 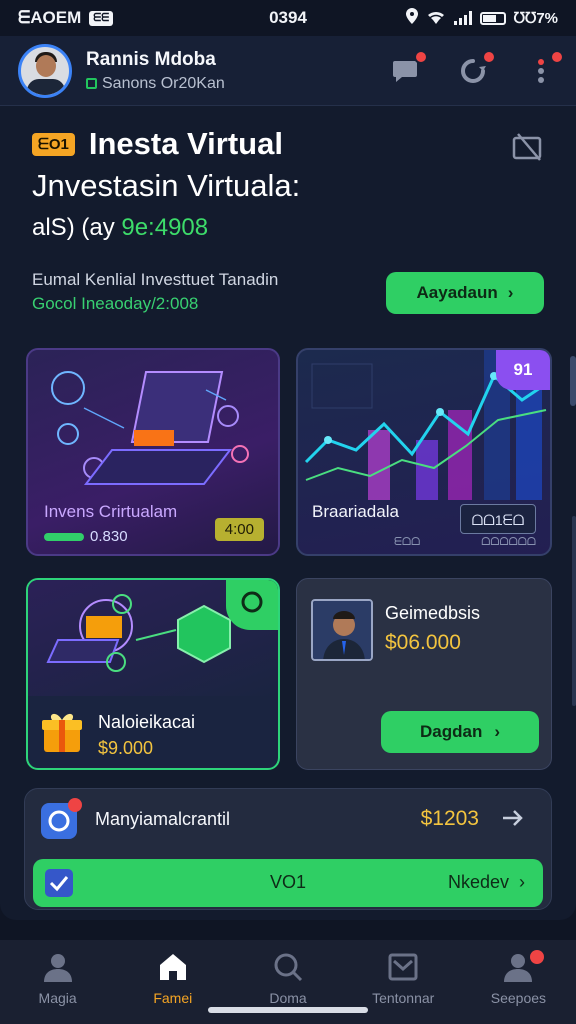 What do you see at coordinates (147, 722) in the screenshot?
I see `bonus-title: Naloieikacai` at bounding box center [147, 722].